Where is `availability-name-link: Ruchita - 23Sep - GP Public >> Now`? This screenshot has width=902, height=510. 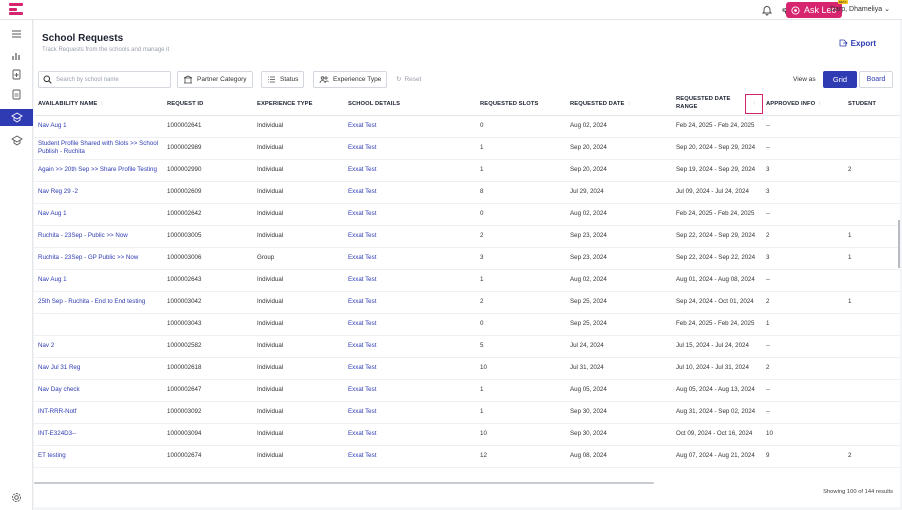
availability-name-link: Ruchita - 23Sep - GP Public >> Now is located at coordinates (100, 258).